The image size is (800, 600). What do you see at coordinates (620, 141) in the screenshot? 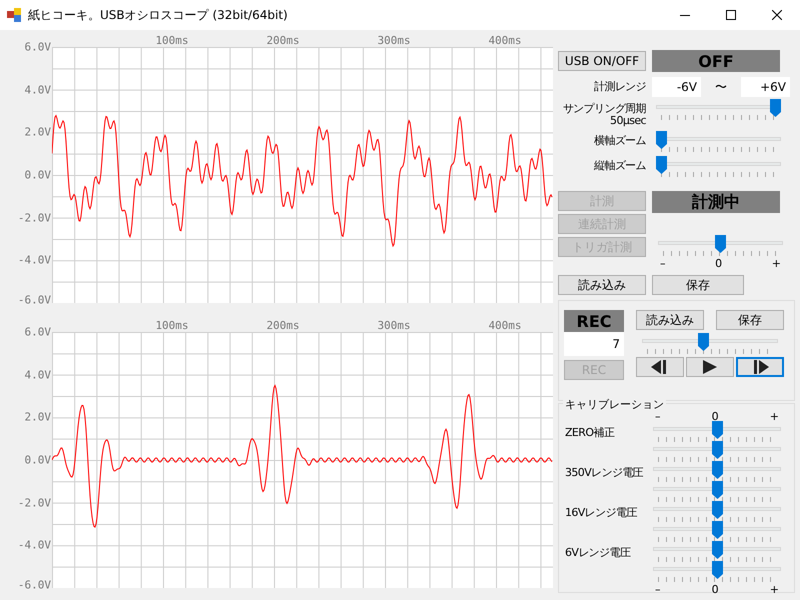
I see `slider-label: 横軸ズーム` at bounding box center [620, 141].